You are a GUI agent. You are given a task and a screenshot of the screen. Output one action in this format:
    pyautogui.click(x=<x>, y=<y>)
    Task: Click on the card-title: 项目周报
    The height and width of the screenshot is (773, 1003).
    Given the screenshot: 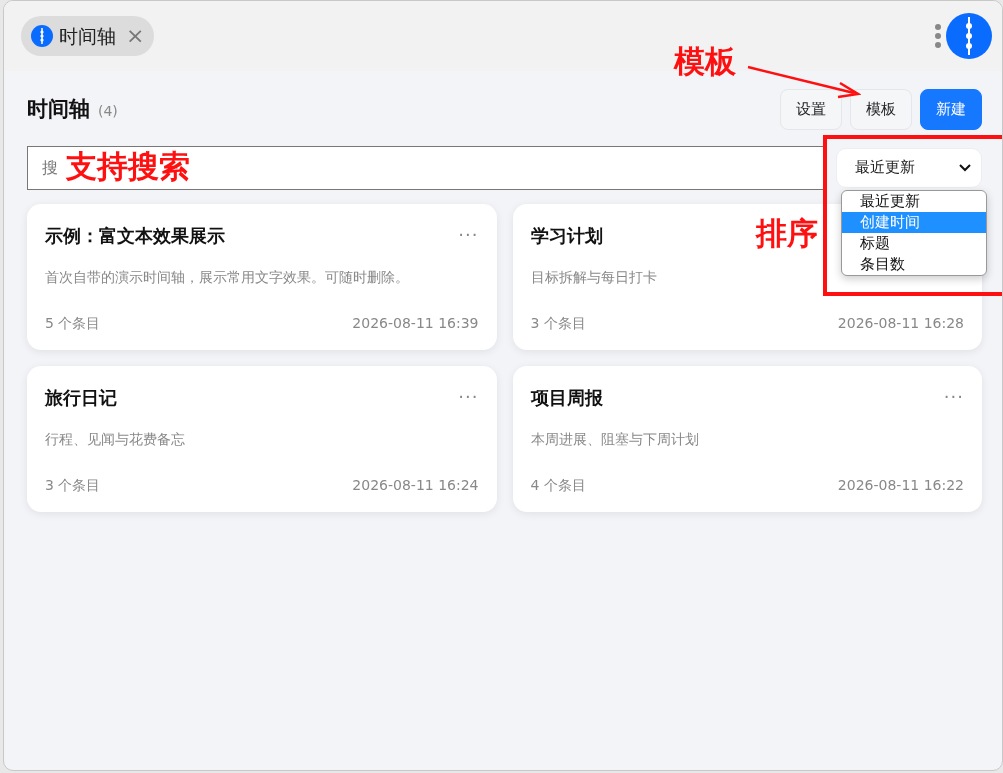 What is the action you would take?
    pyautogui.click(x=566, y=397)
    